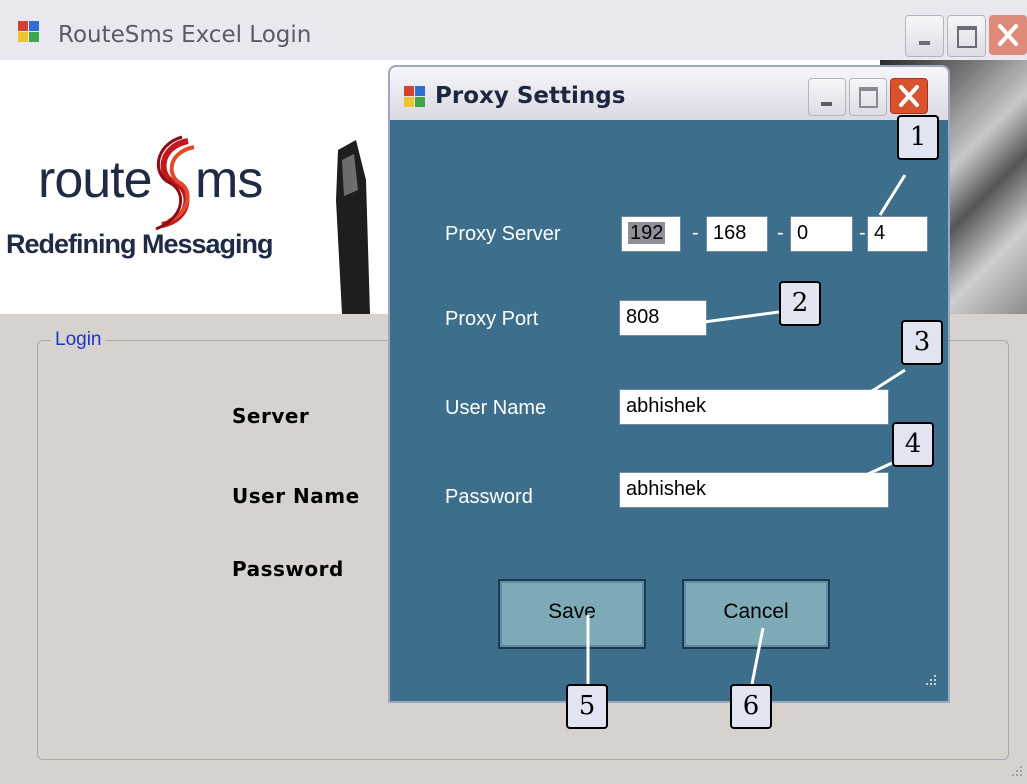  What do you see at coordinates (229, 180) in the screenshot?
I see `logo-text-ms: ms` at bounding box center [229, 180].